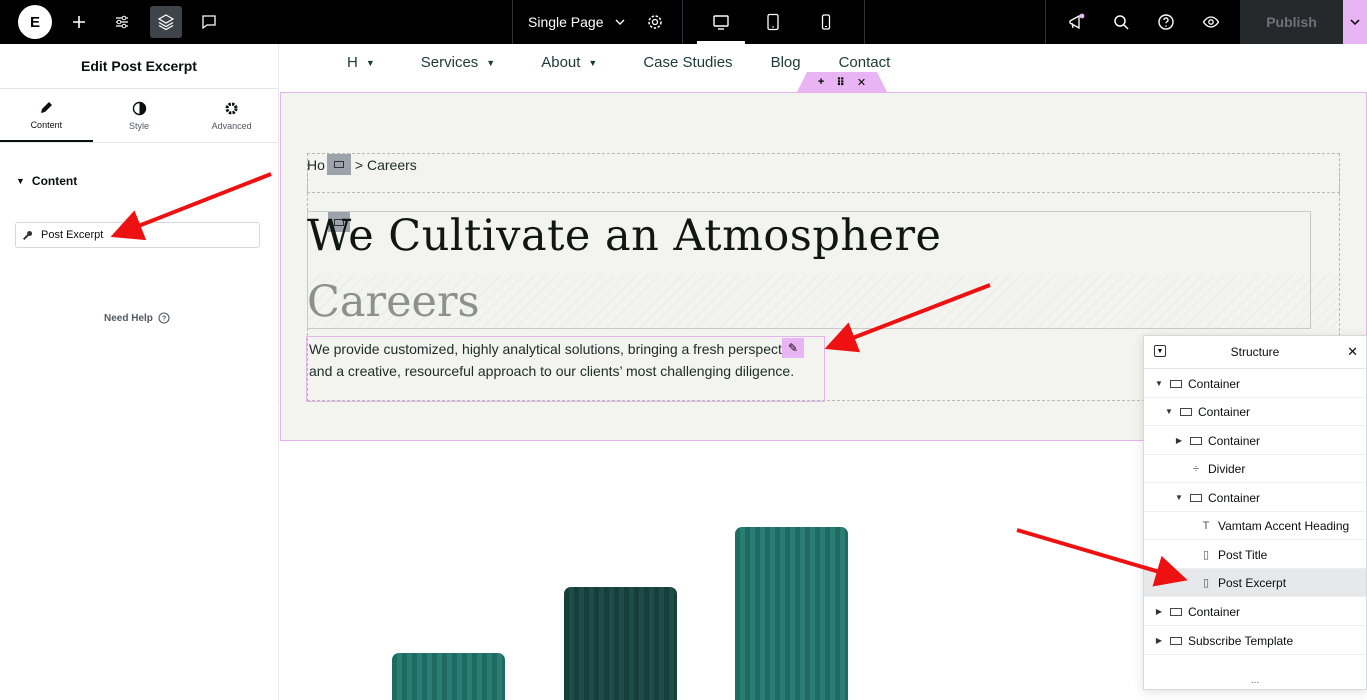 This screenshot has width=1367, height=700. I want to click on structure-item: ▯ Post Title, so click(1255, 555).